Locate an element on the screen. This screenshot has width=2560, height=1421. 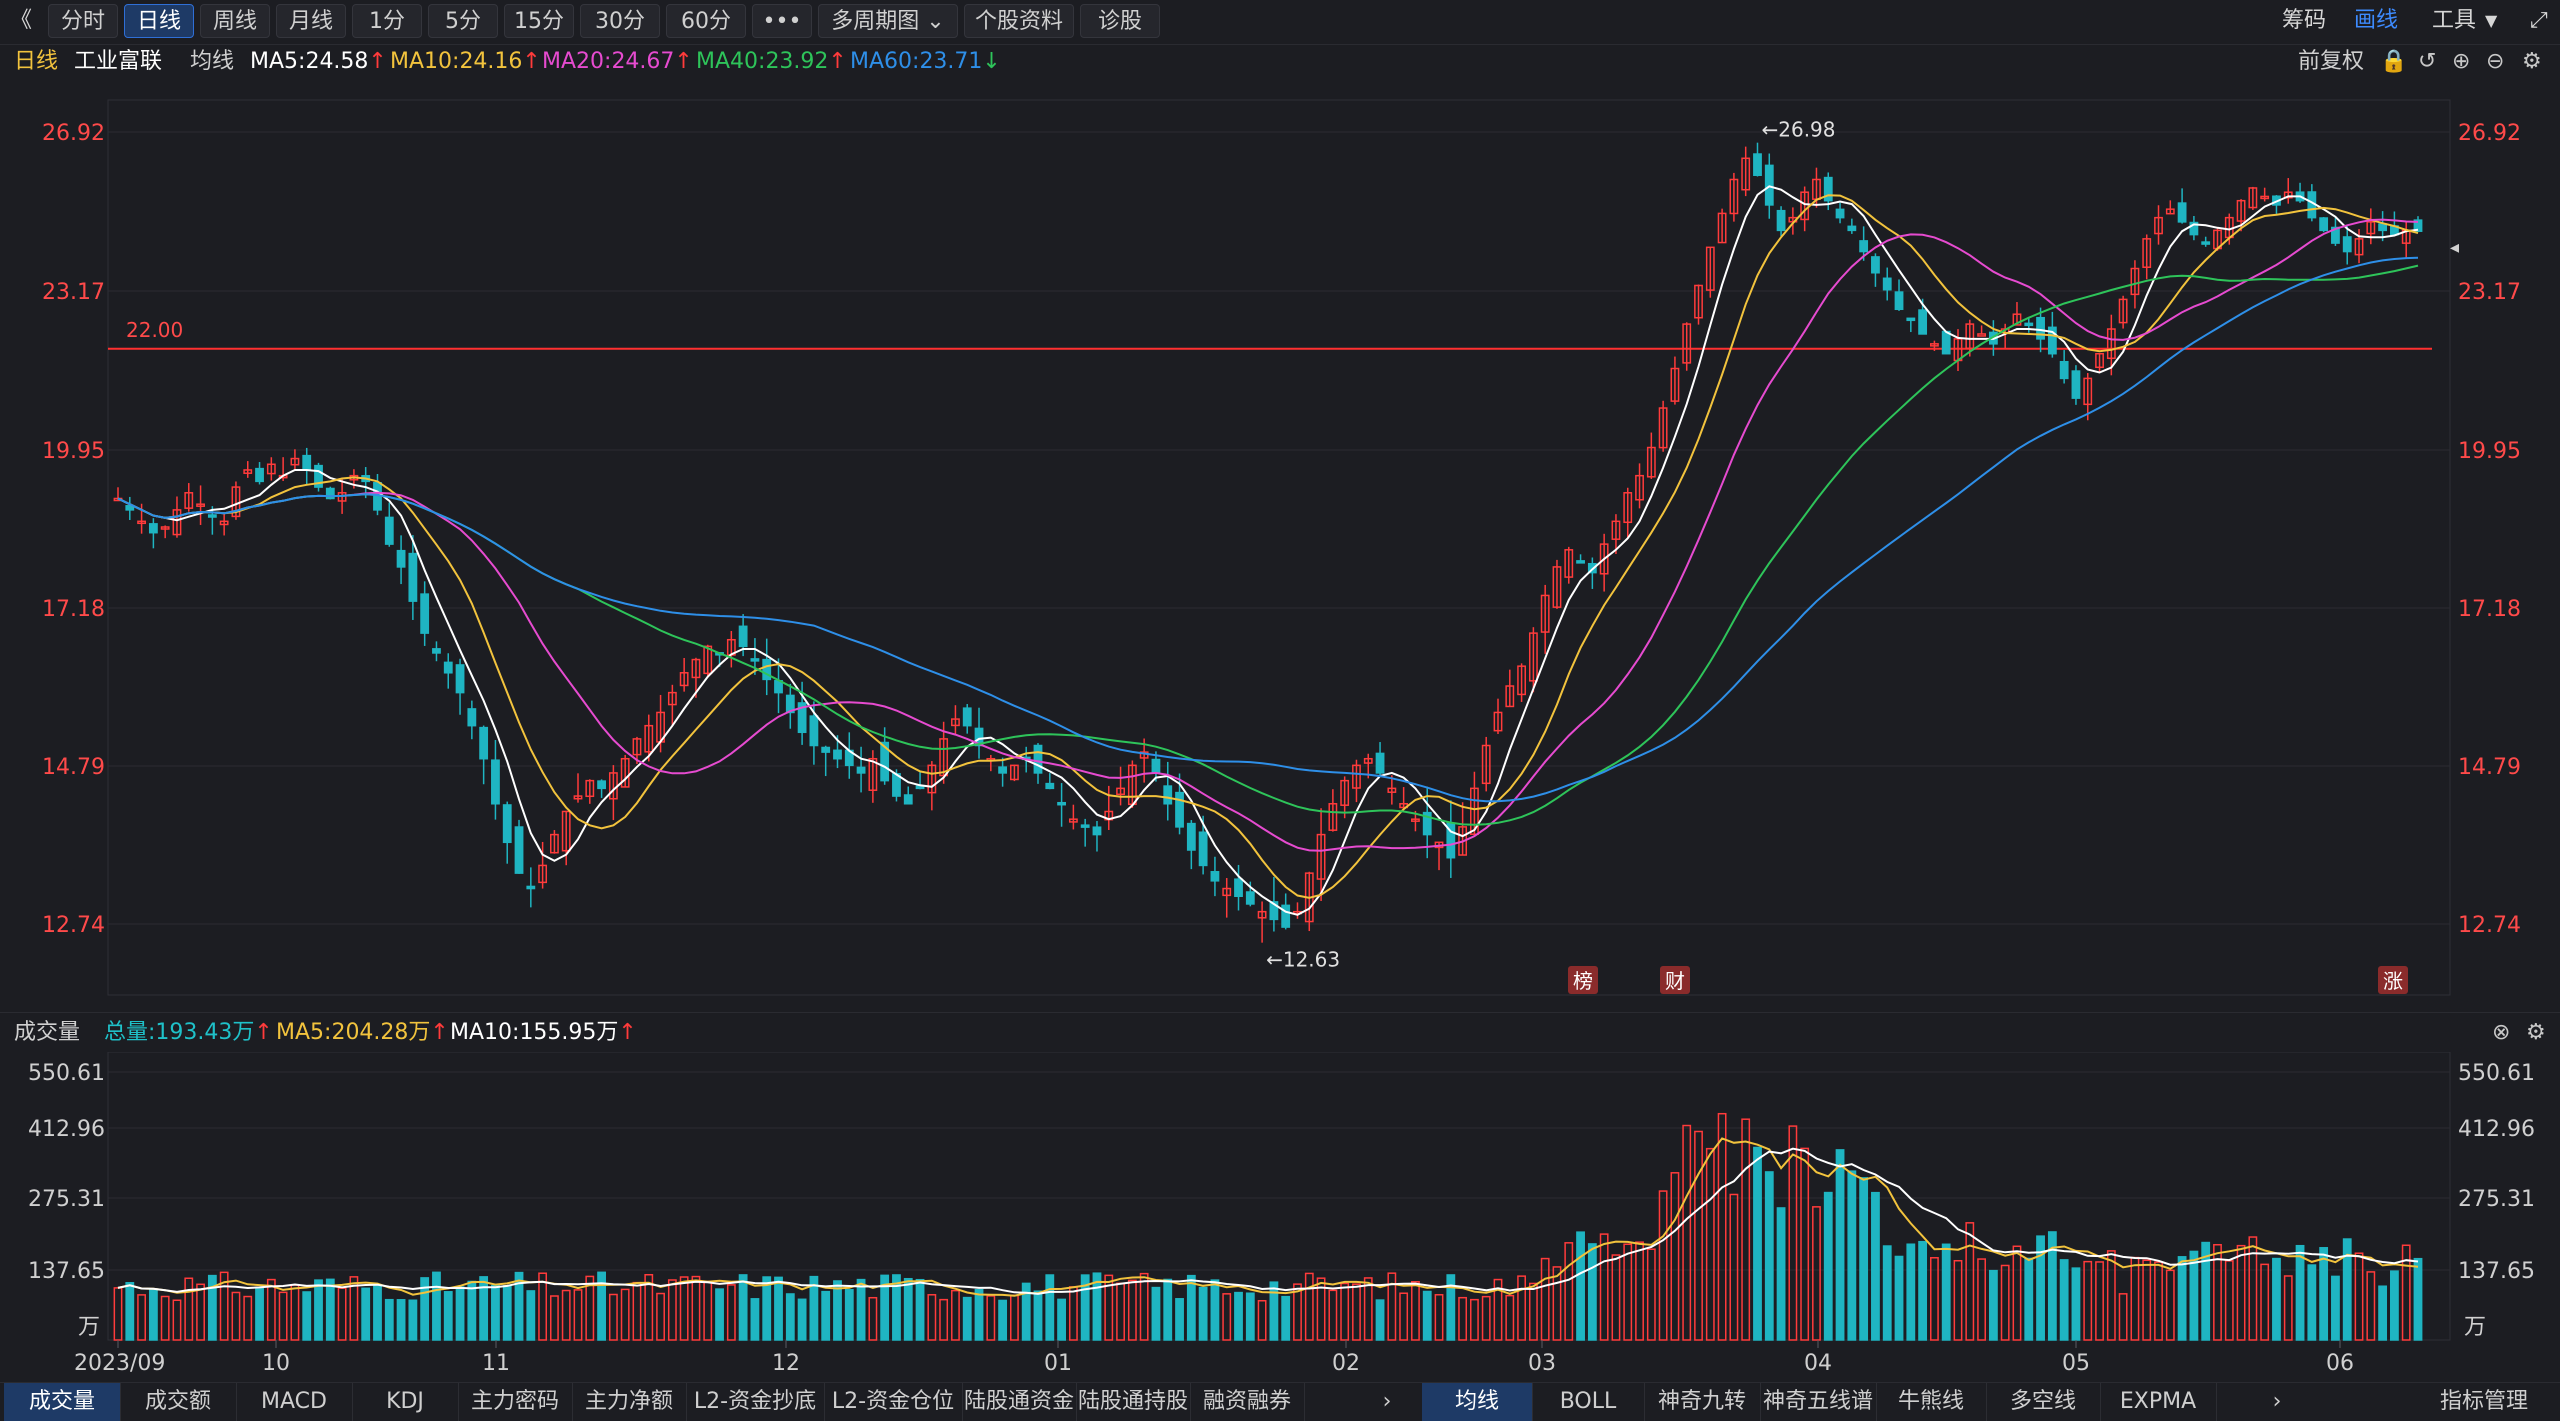
overlay-tab-1: BOLL is located at coordinates (1588, 1402).